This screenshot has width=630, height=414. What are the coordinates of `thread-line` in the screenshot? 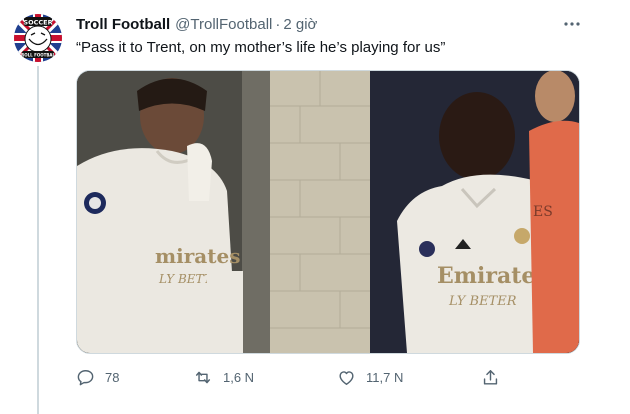 It's located at (38, 240).